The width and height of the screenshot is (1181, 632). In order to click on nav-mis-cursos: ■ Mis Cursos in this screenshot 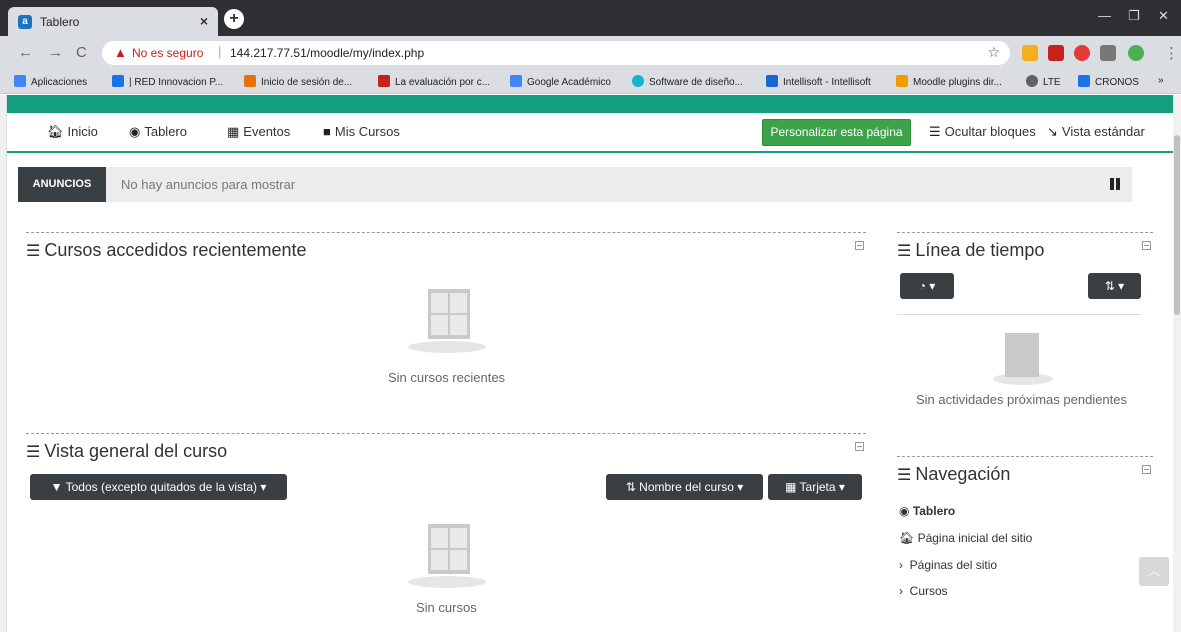, I will do `click(361, 131)`.